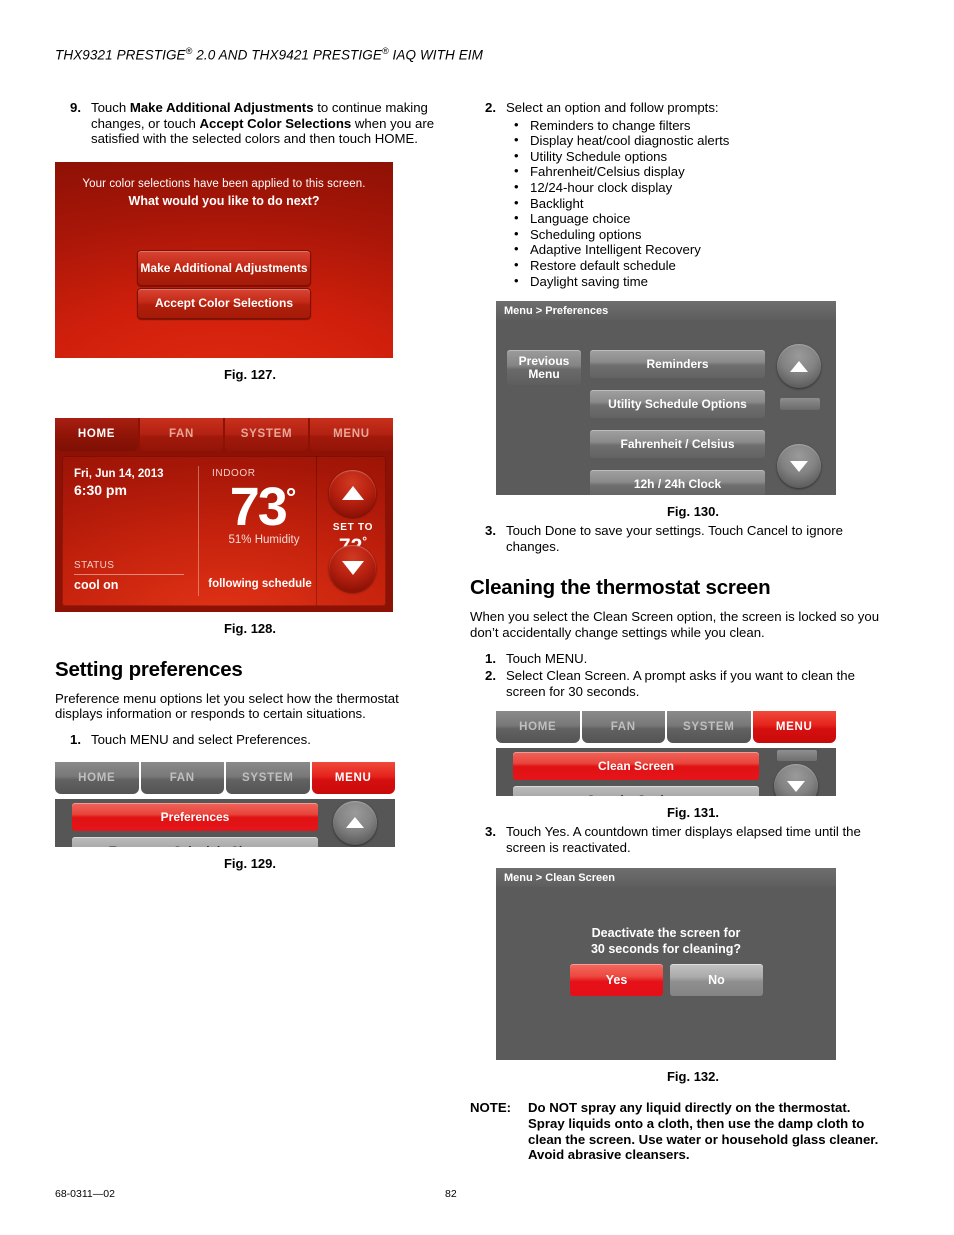 Image resolution: width=954 pixels, height=1235 pixels. What do you see at coordinates (264, 539) in the screenshot?
I see `humidity-value: 51% Humidity` at bounding box center [264, 539].